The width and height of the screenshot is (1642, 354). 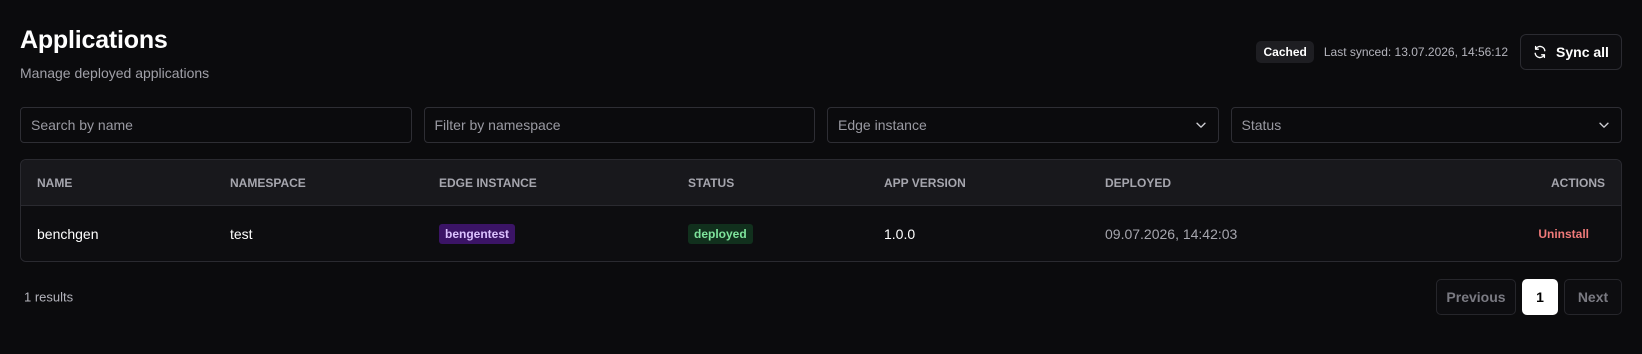 What do you see at coordinates (115, 73) in the screenshot?
I see `page-subtitle: Manage deployed applications` at bounding box center [115, 73].